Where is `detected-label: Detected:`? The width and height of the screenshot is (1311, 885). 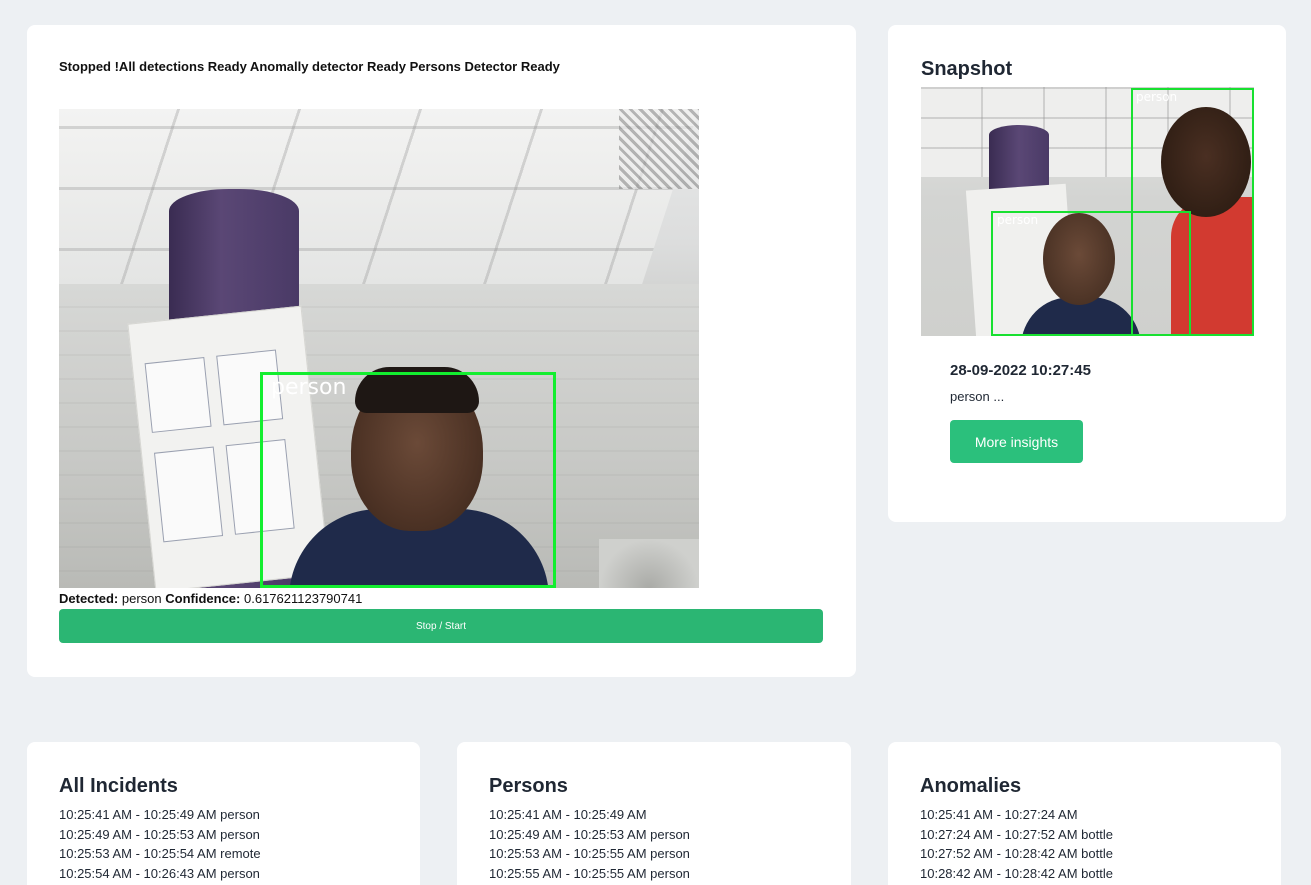 detected-label: Detected: is located at coordinates (89, 598).